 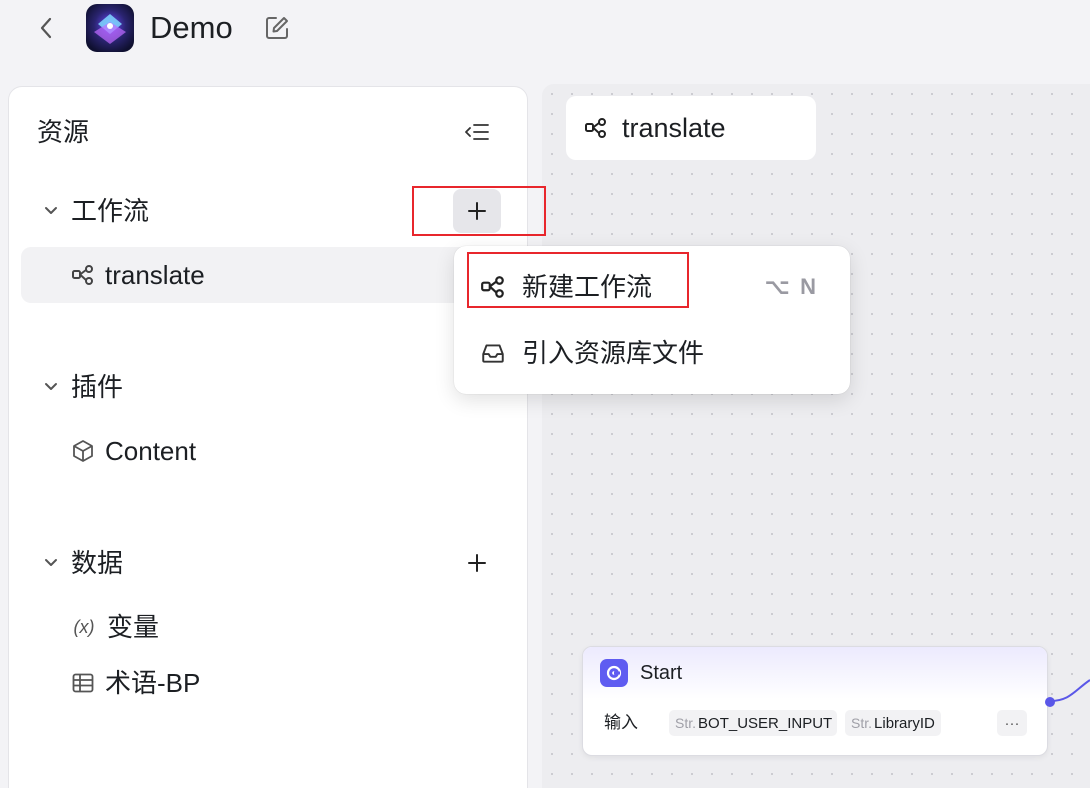 What do you see at coordinates (151, 451) in the screenshot?
I see `sidebar-item-label: Content` at bounding box center [151, 451].